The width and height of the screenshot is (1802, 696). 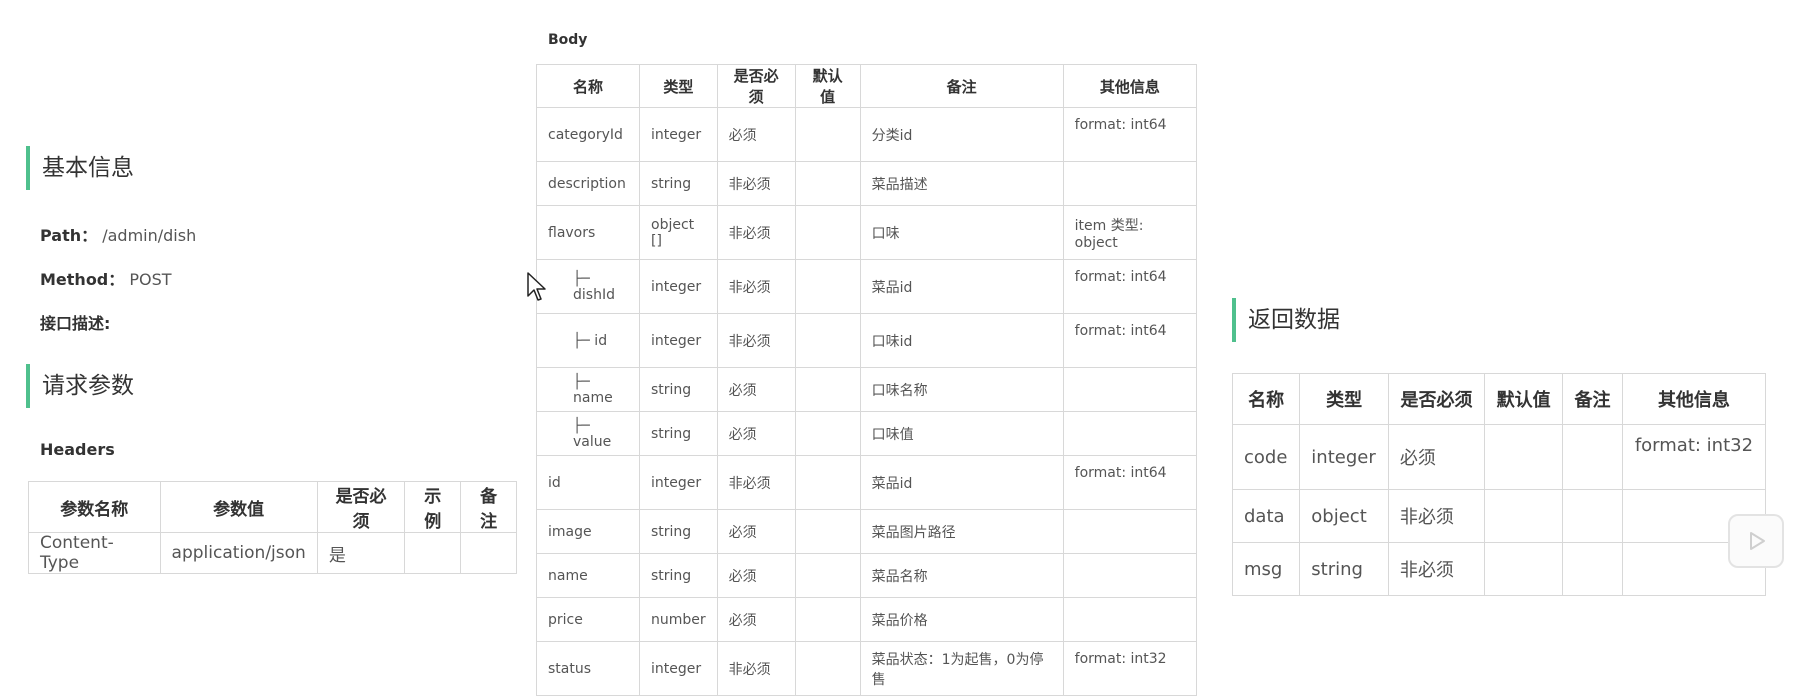 I want to click on table-row: ├─ dishId integer 非必须 菜品id format: int64, so click(x=867, y=286).